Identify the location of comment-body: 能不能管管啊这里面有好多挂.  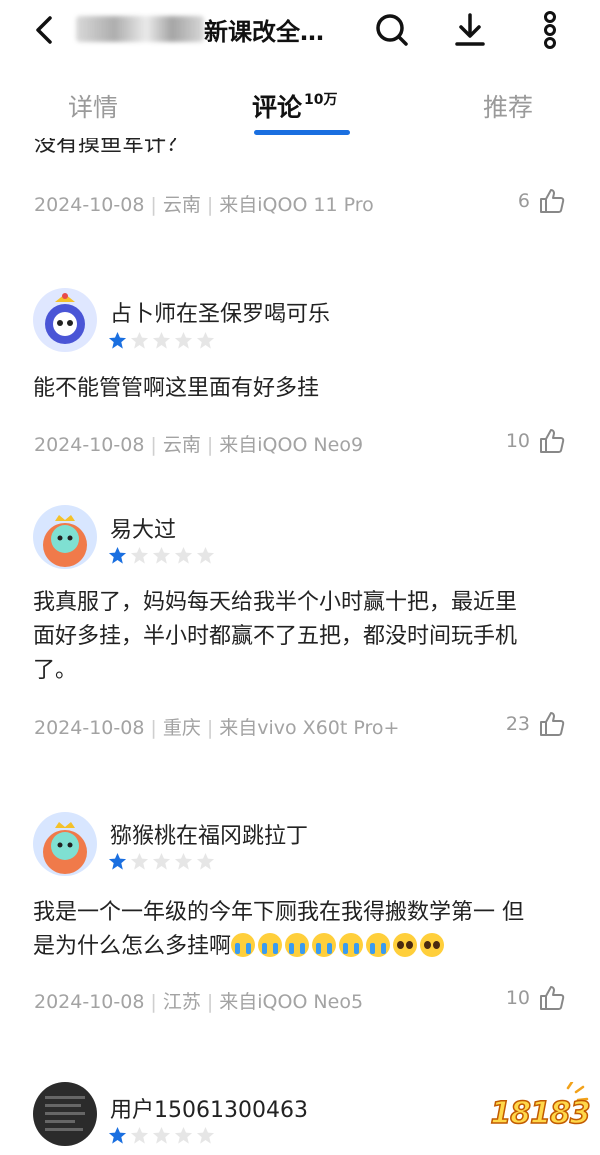
(176, 388).